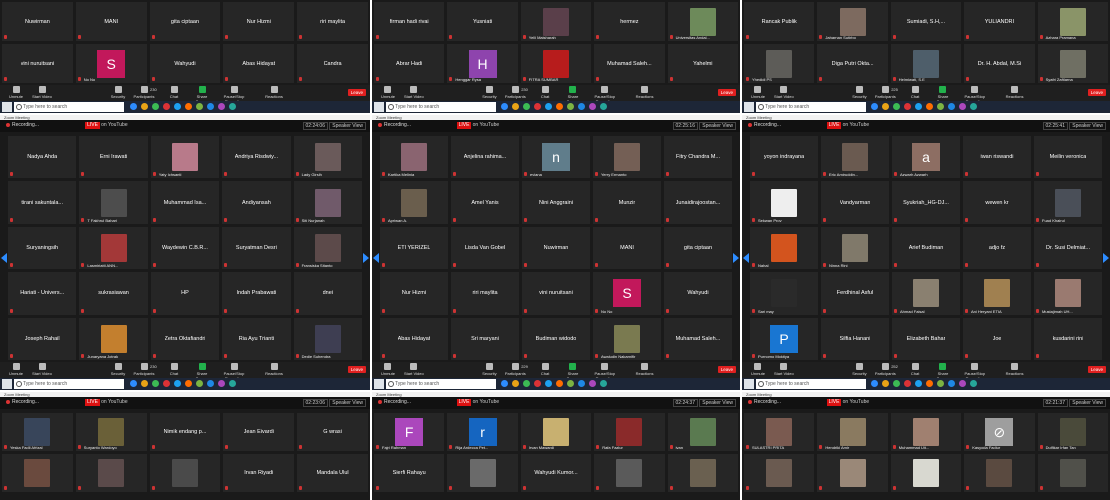 The height and width of the screenshot is (500, 1110). Describe the element at coordinates (347, 126) in the screenshot. I see `speaker-view-button: Speaker View` at that location.